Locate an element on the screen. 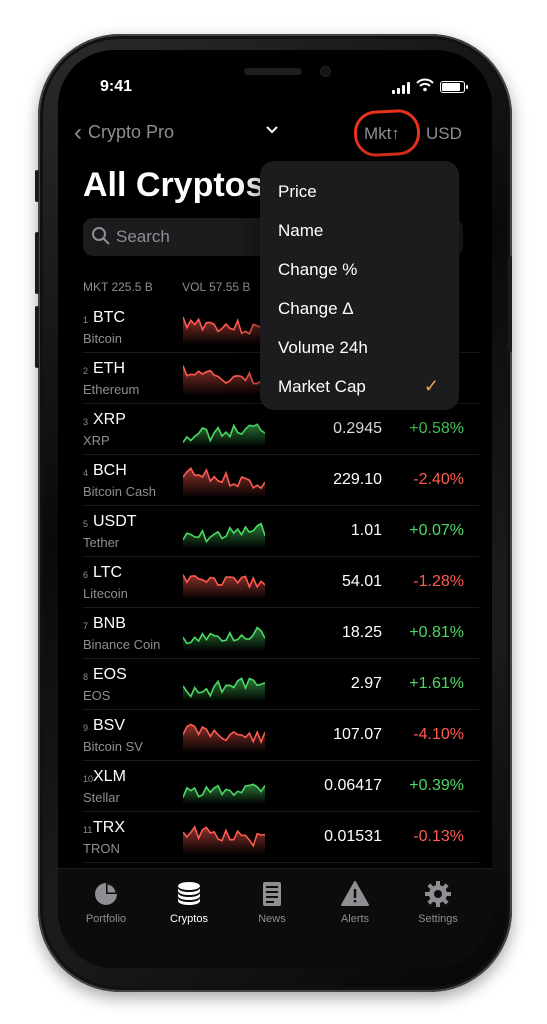  coin-symbol: XLM is located at coordinates (109, 776).